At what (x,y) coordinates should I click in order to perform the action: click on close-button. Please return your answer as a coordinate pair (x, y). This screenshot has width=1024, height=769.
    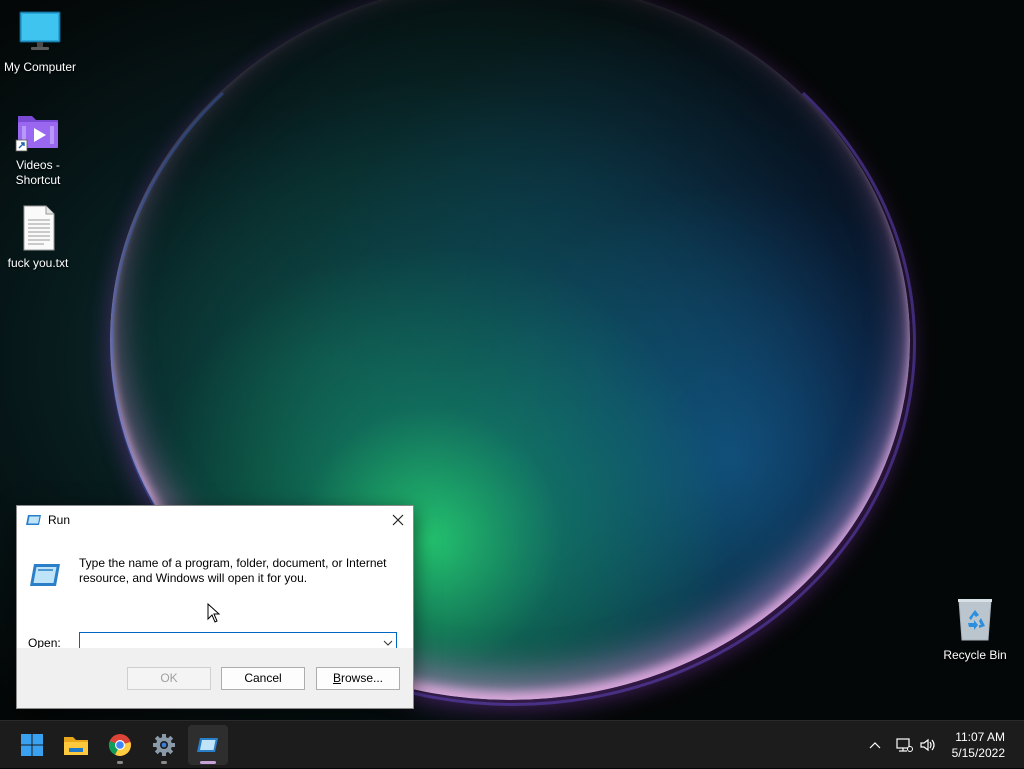
    Looking at the image, I should click on (398, 520).